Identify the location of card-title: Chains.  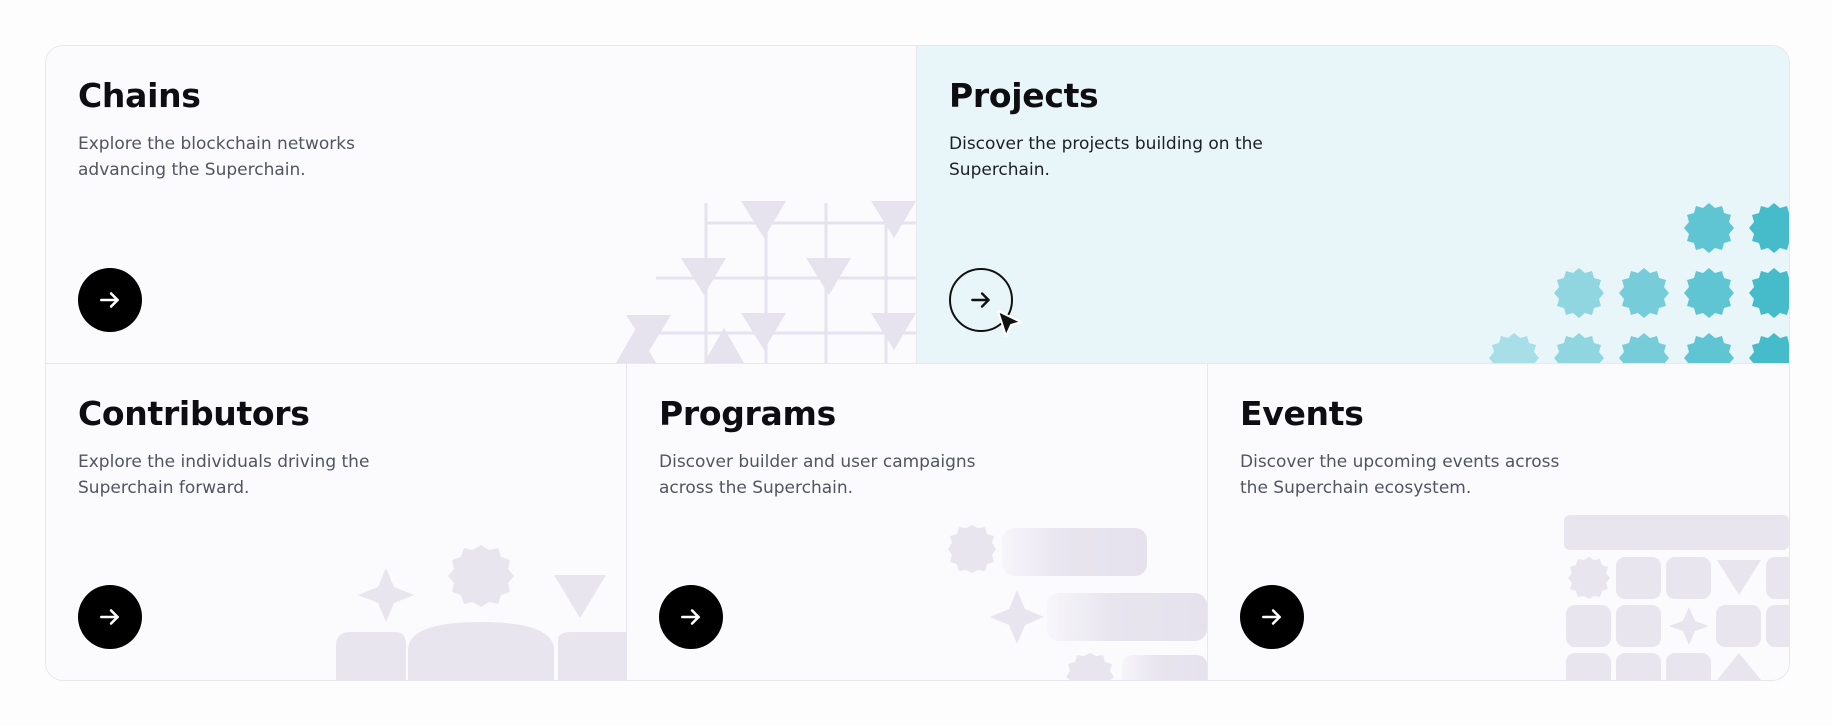
(139, 95).